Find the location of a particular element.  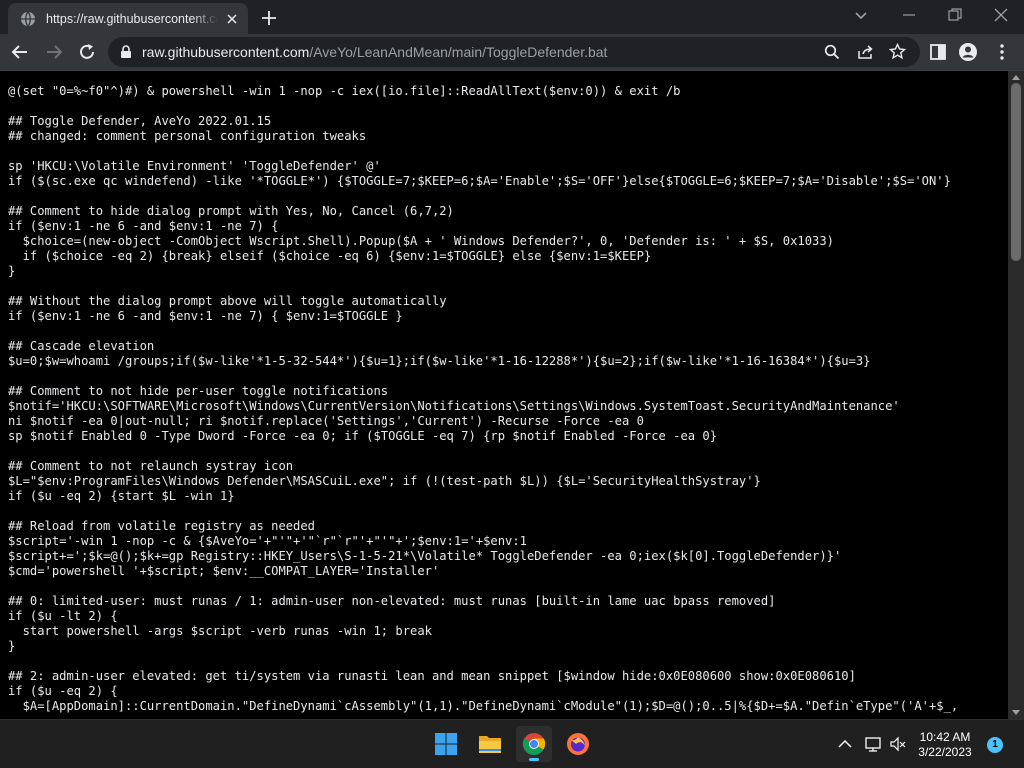

minimize-icon is located at coordinates (909, 15).